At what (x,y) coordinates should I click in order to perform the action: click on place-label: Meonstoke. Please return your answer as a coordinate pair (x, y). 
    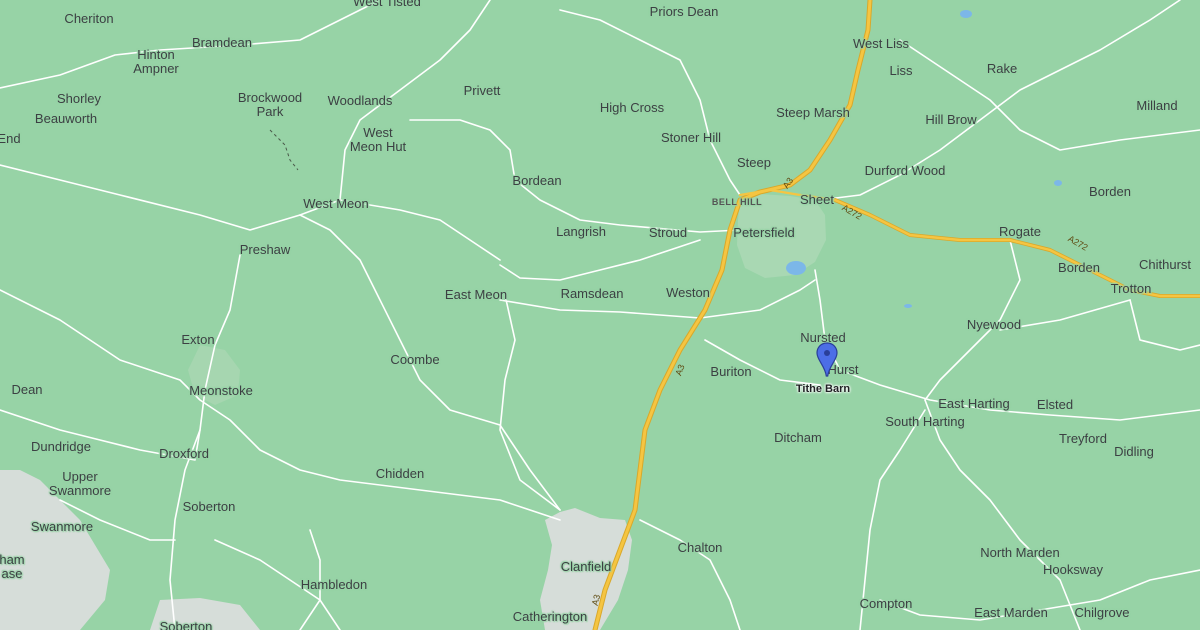
    Looking at the image, I should click on (221, 391).